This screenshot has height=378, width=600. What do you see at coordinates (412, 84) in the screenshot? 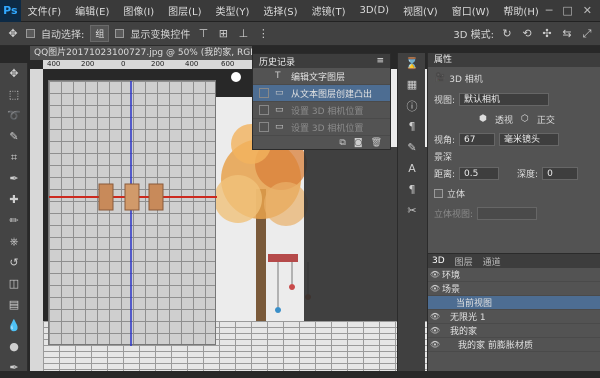
I see `layer-comps-icon: ▦` at bounding box center [412, 84].